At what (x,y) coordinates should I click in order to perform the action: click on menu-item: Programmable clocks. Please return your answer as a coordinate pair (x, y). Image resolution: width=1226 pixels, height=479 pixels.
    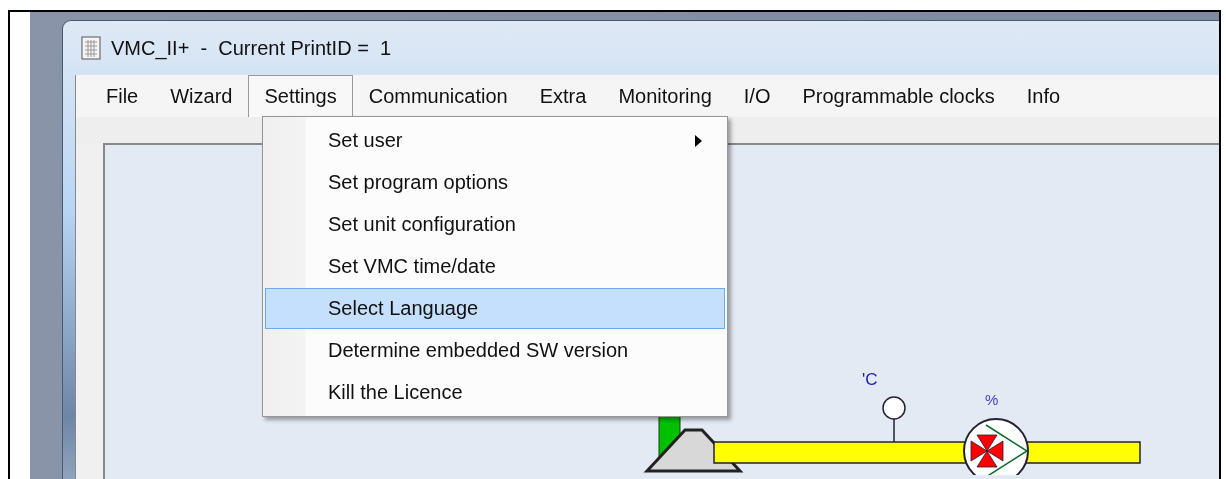
    Looking at the image, I should click on (898, 96).